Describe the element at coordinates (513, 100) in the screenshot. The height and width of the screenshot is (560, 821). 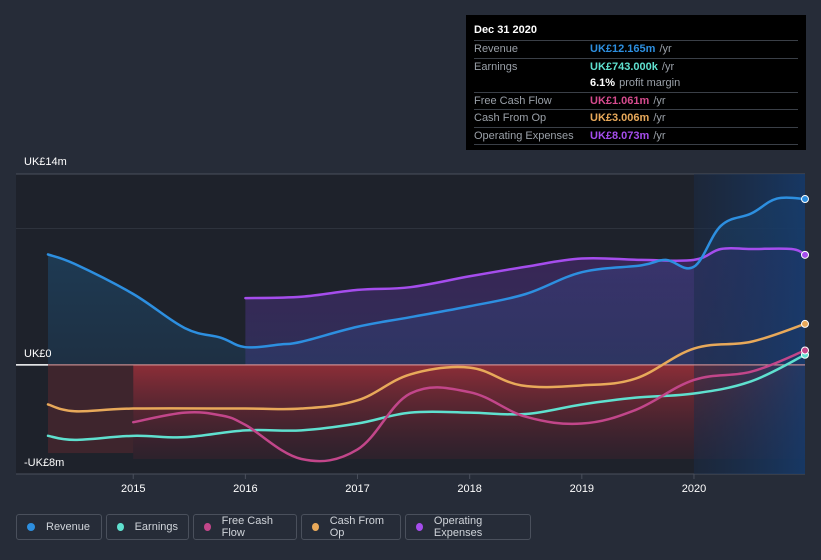
I see `tooltip-label: Free Cash Flow` at that location.